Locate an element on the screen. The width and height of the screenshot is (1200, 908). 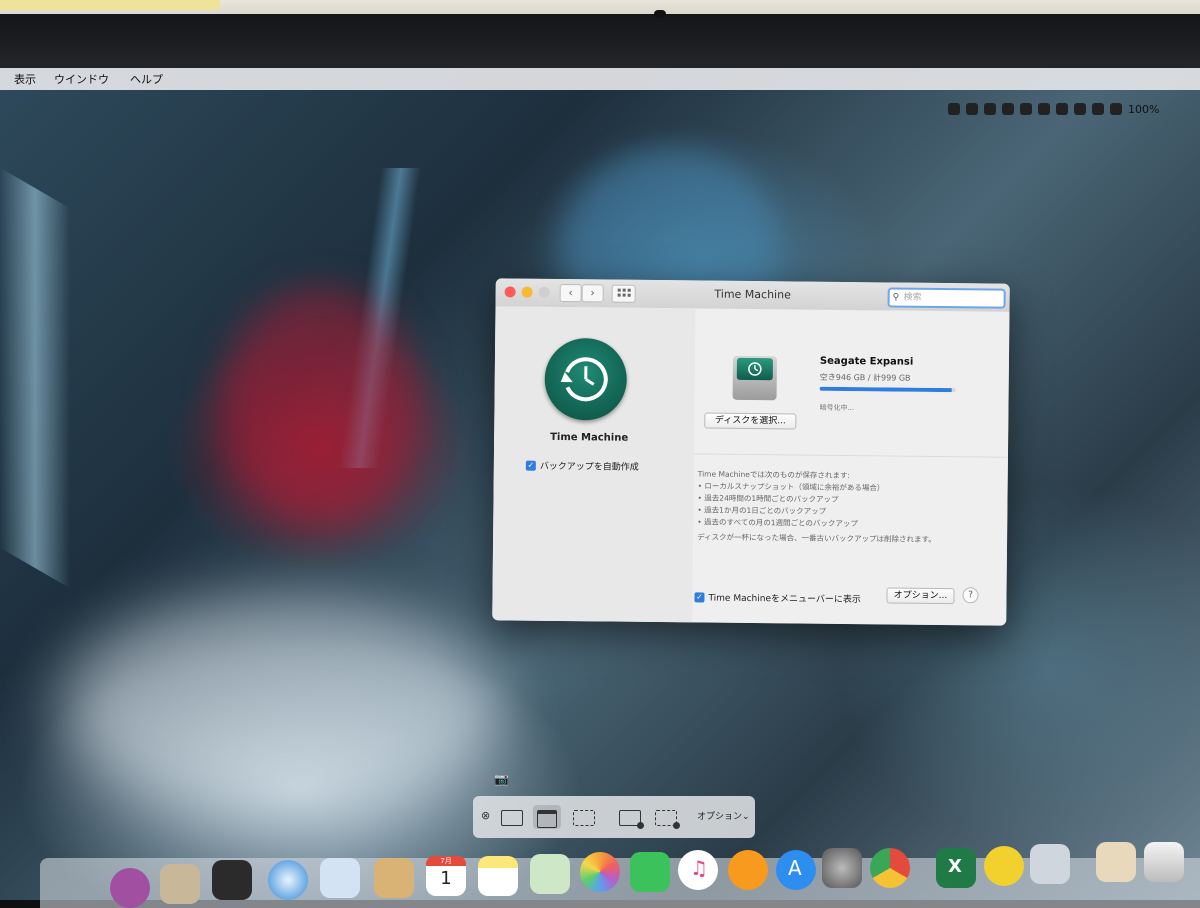
camera-icon: 📷 is located at coordinates (501, 779).